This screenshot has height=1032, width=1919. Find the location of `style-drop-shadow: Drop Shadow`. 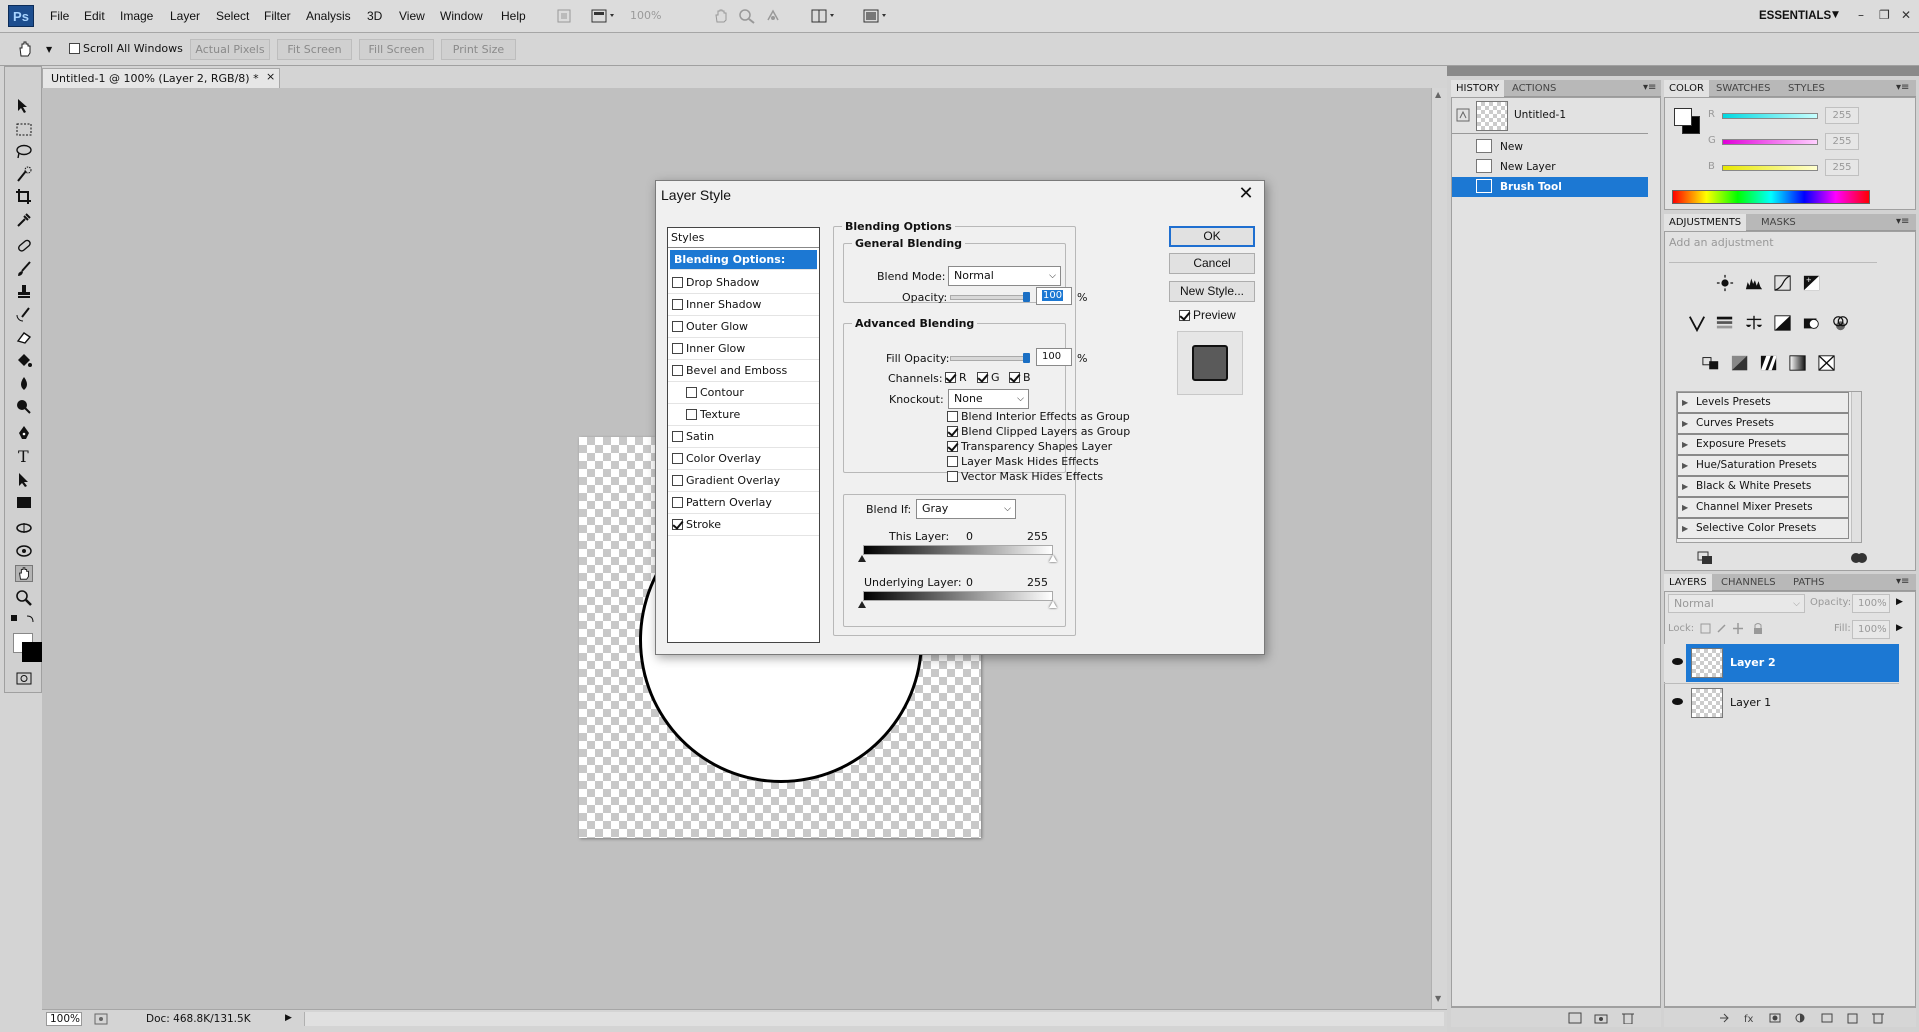

style-drop-shadow: Drop Shadow is located at coordinates (743, 283).